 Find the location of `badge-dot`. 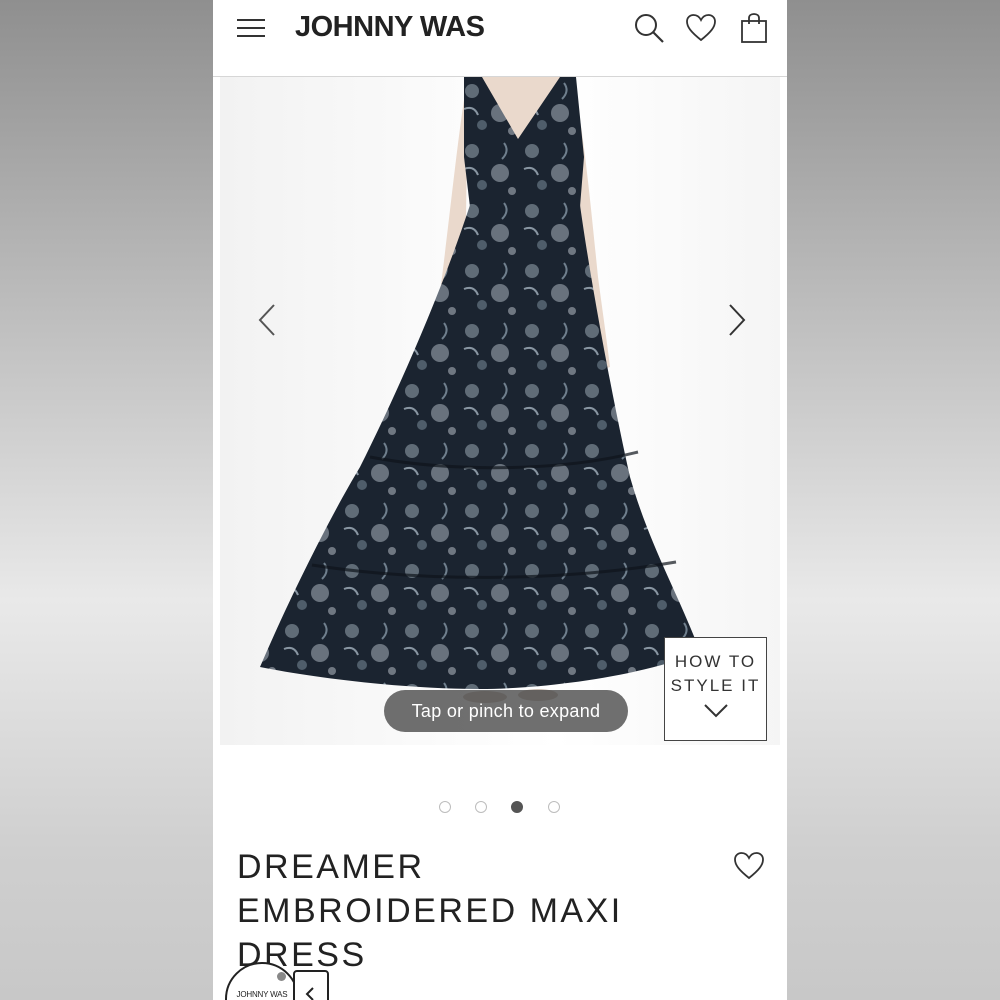

badge-dot is located at coordinates (281, 976).